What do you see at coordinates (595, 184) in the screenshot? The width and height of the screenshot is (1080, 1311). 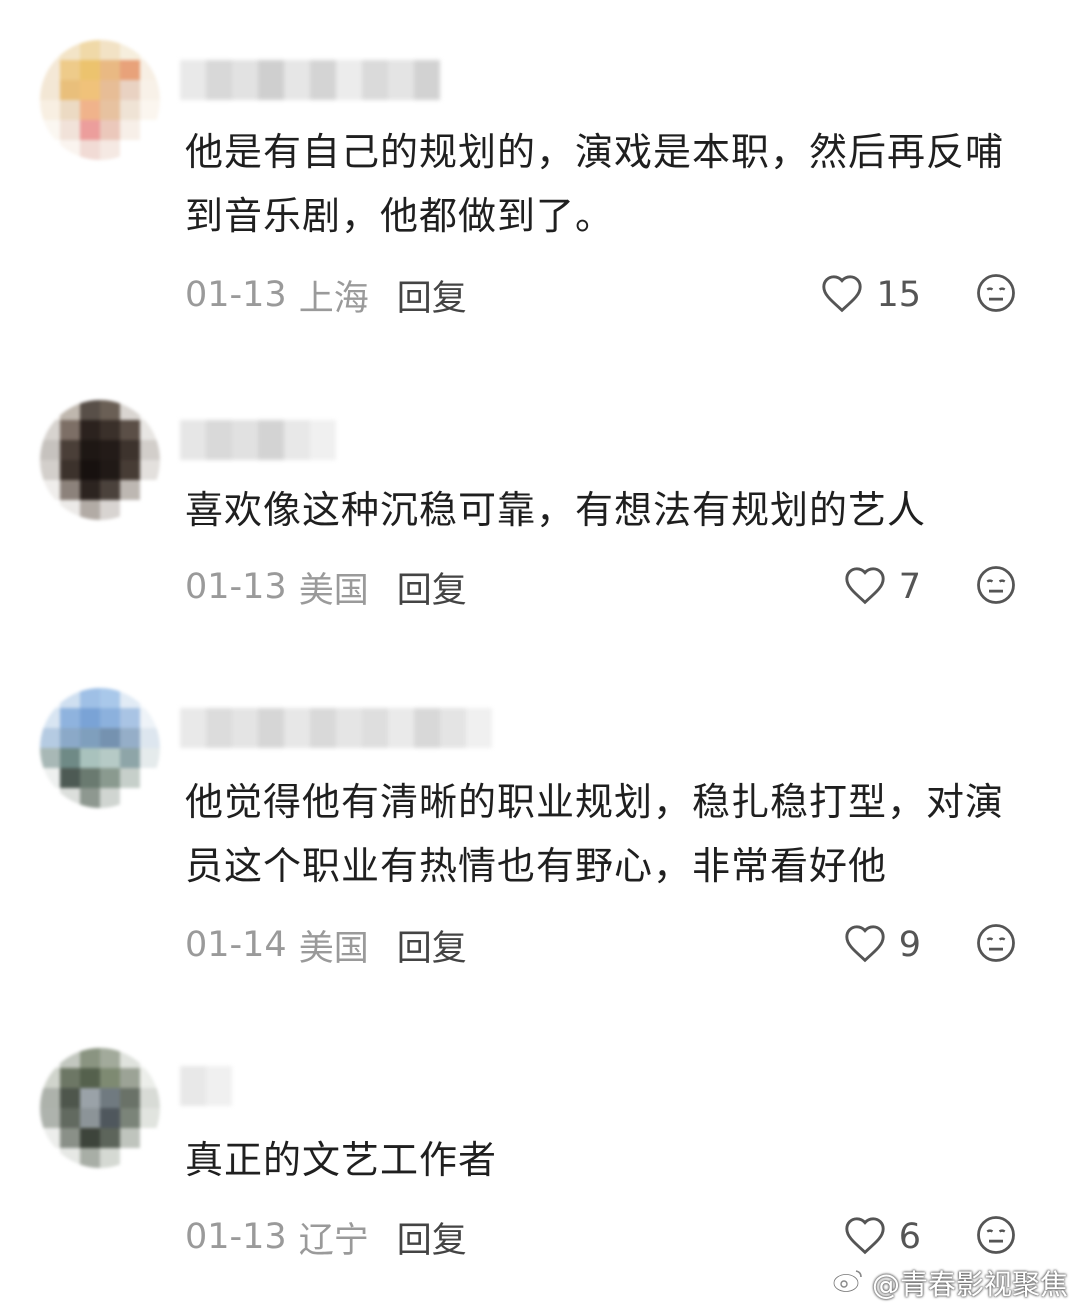 I see `comment-text: 他是有自己的规划的，演戏是本职，然后再反哺到音乐剧，他都做到了。` at bounding box center [595, 184].